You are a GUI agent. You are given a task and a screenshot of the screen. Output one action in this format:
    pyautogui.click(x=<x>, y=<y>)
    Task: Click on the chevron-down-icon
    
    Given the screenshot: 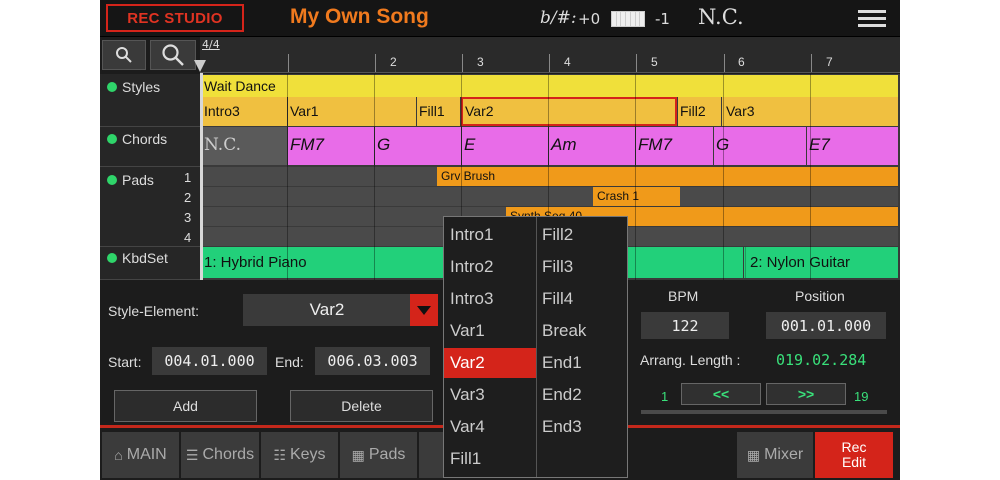 What is the action you would take?
    pyautogui.click(x=424, y=310)
    